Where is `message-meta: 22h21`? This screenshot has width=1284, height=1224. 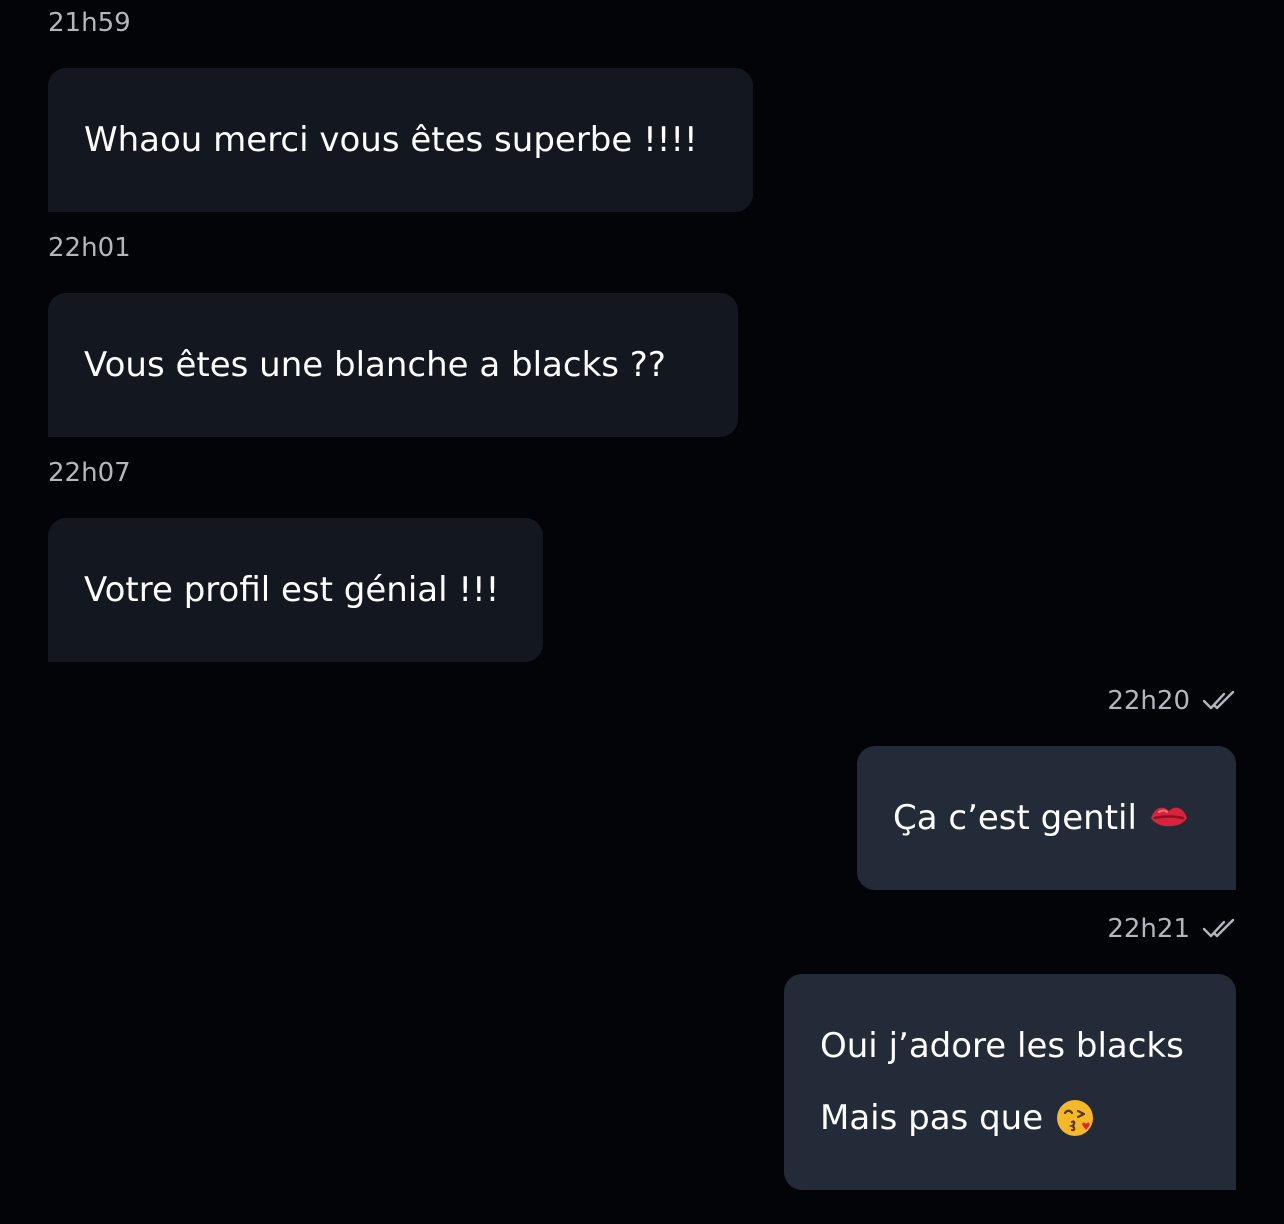
message-meta: 22h21 is located at coordinates (1171, 929).